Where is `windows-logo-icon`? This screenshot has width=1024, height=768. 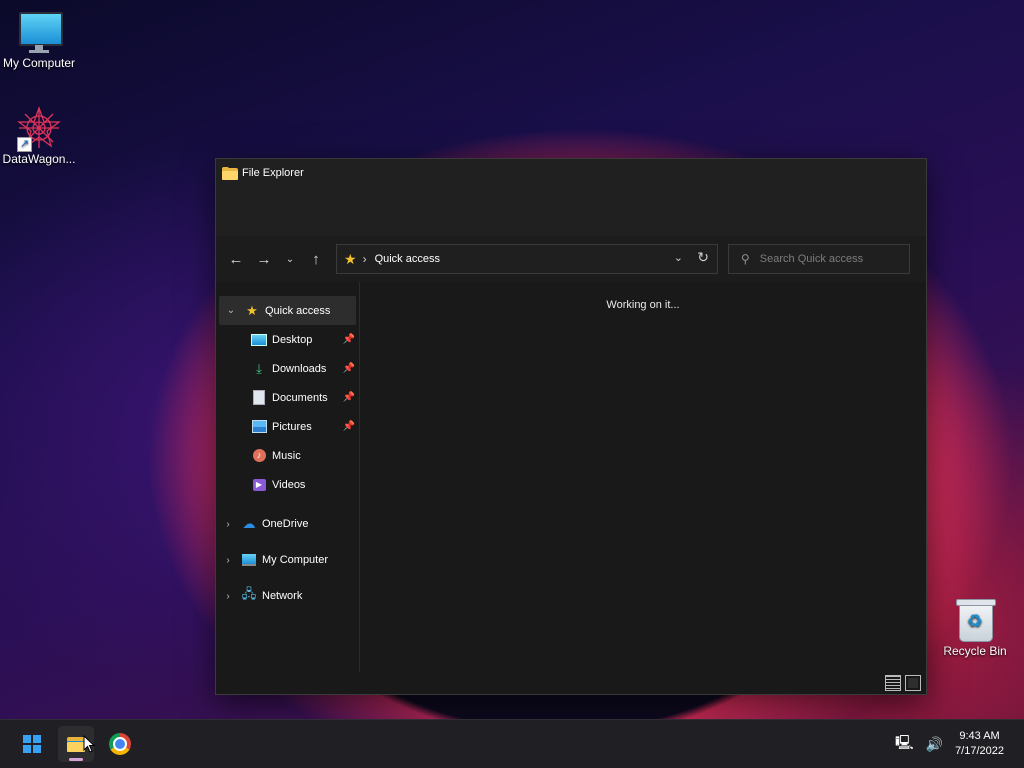 windows-logo-icon is located at coordinates (32, 744).